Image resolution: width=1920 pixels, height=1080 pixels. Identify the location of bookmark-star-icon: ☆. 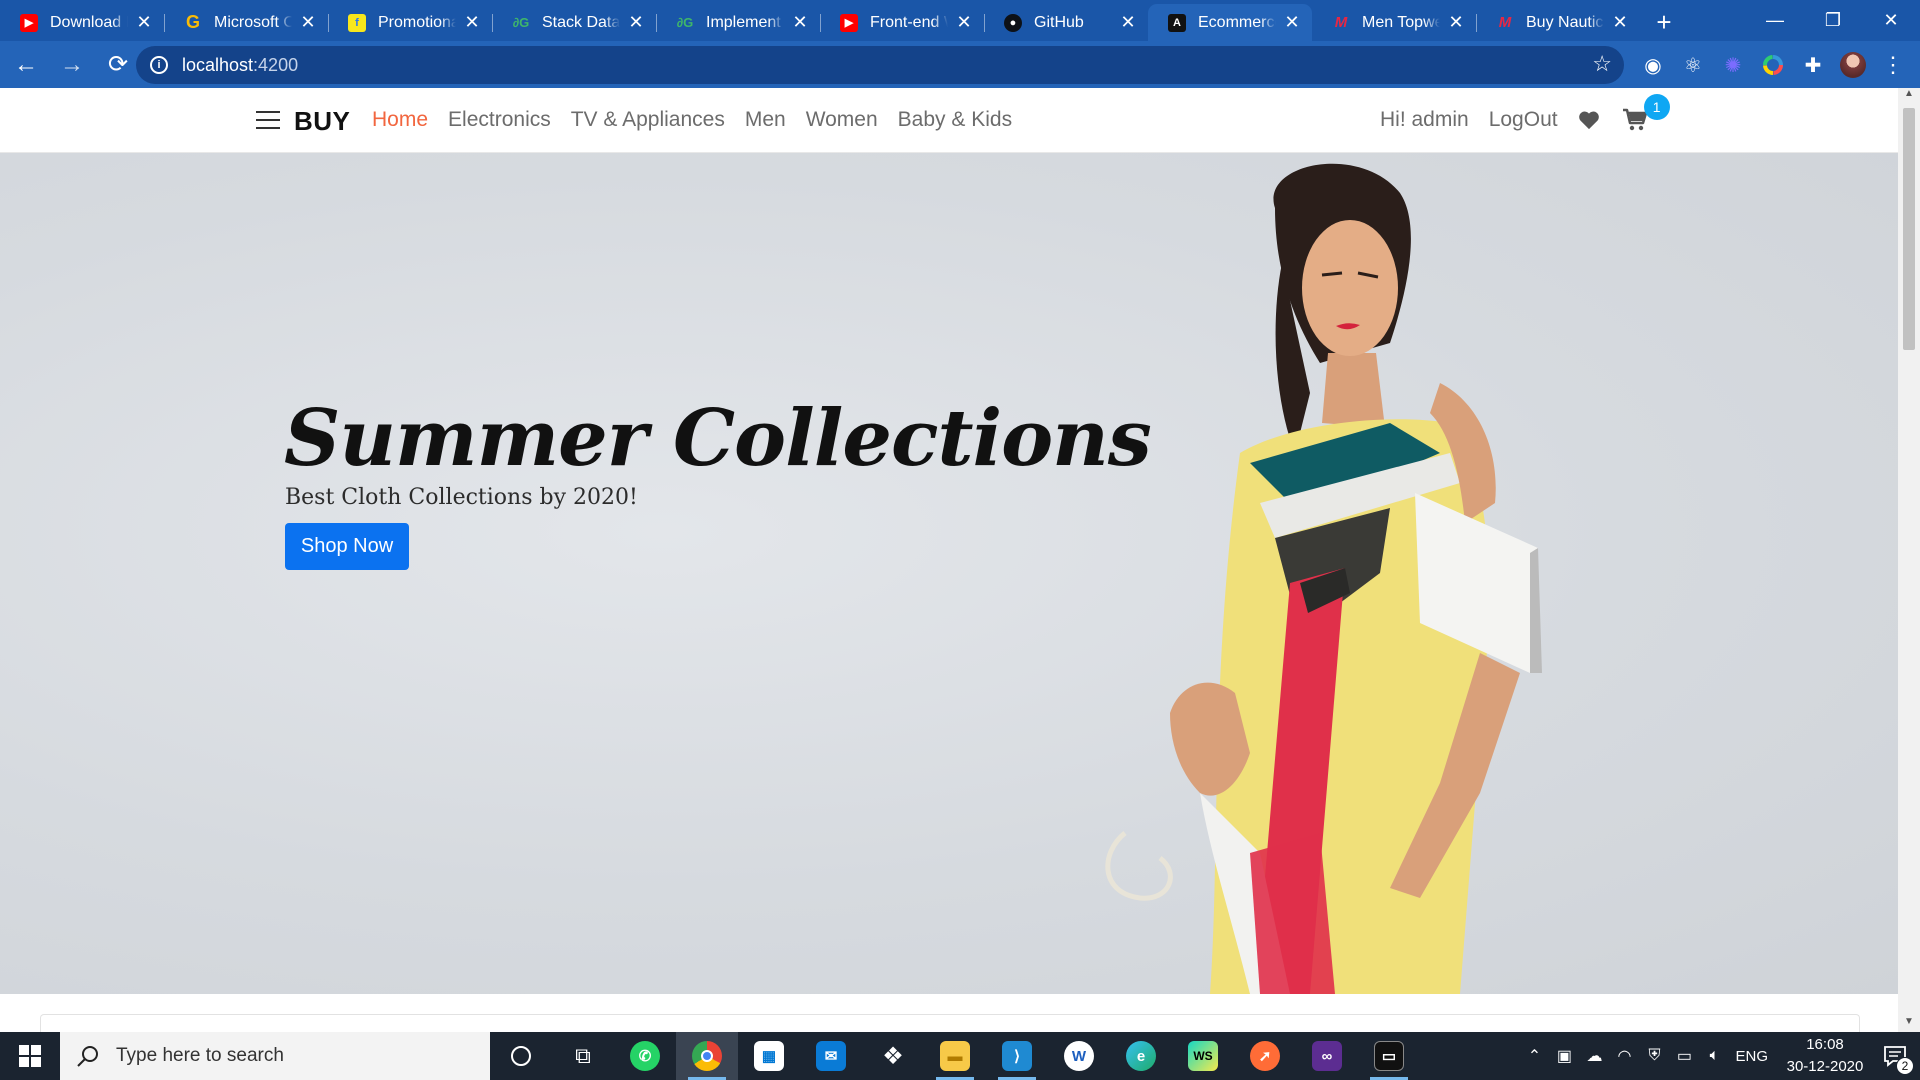
(1602, 64).